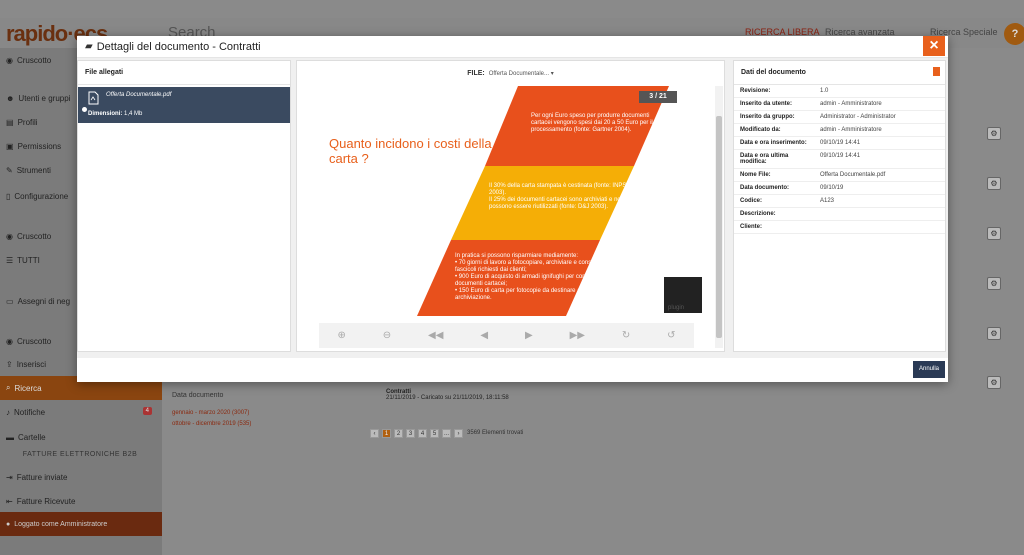 This screenshot has width=1024, height=555. What do you see at coordinates (495, 433) in the screenshot?
I see `results-count: 3569 Elementi trovati` at bounding box center [495, 433].